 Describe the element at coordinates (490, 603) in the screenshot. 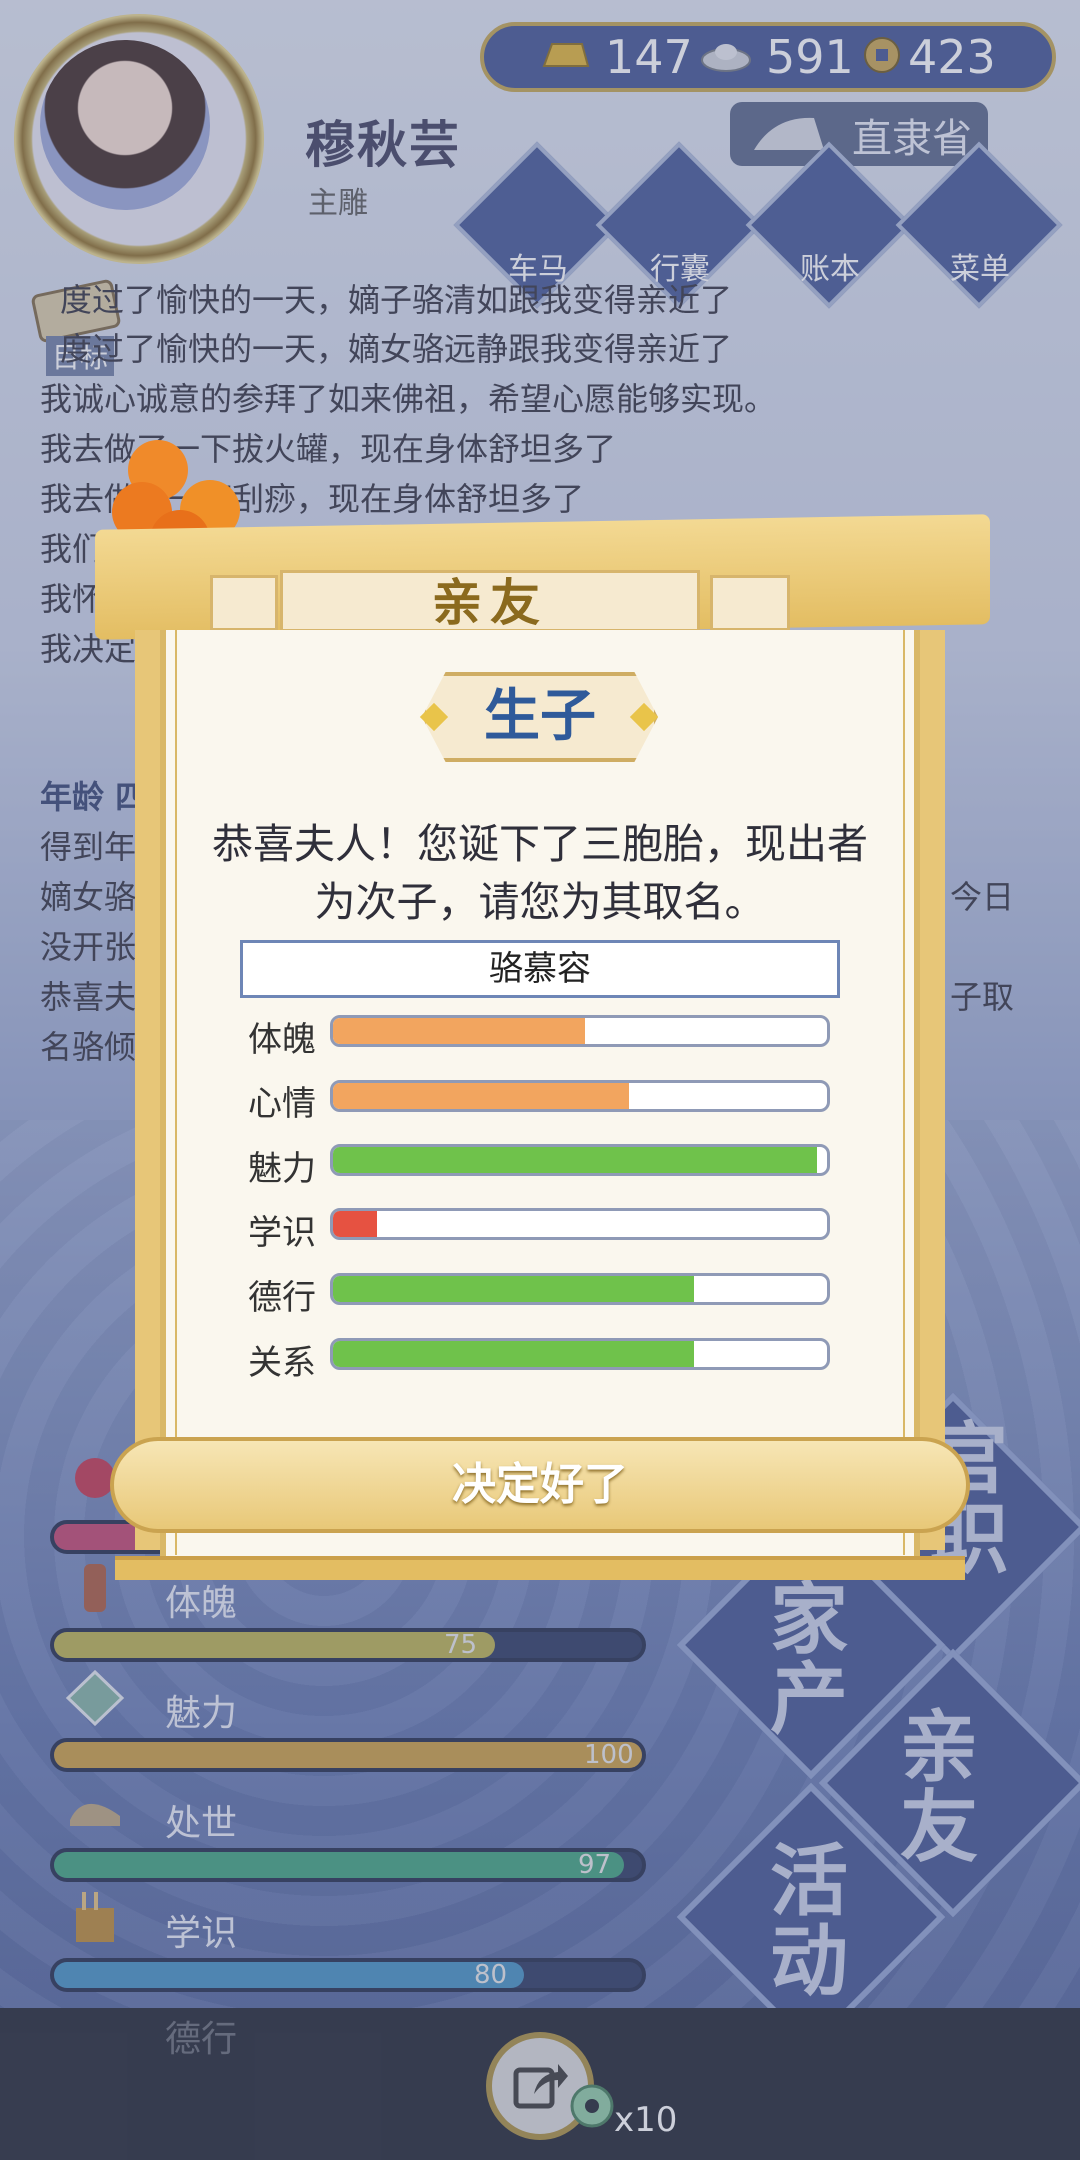

I see `dialog-title: 亲友` at that location.